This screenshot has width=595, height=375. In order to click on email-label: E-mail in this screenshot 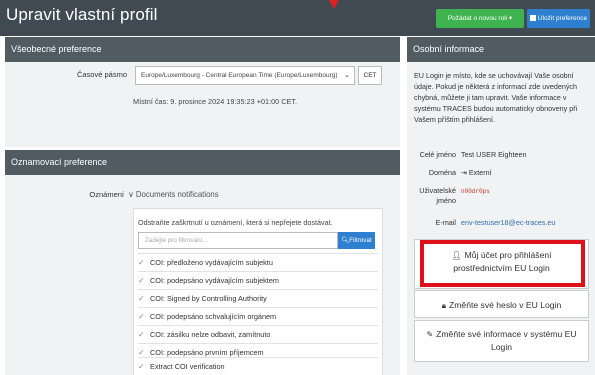, I will do `click(445, 222)`.